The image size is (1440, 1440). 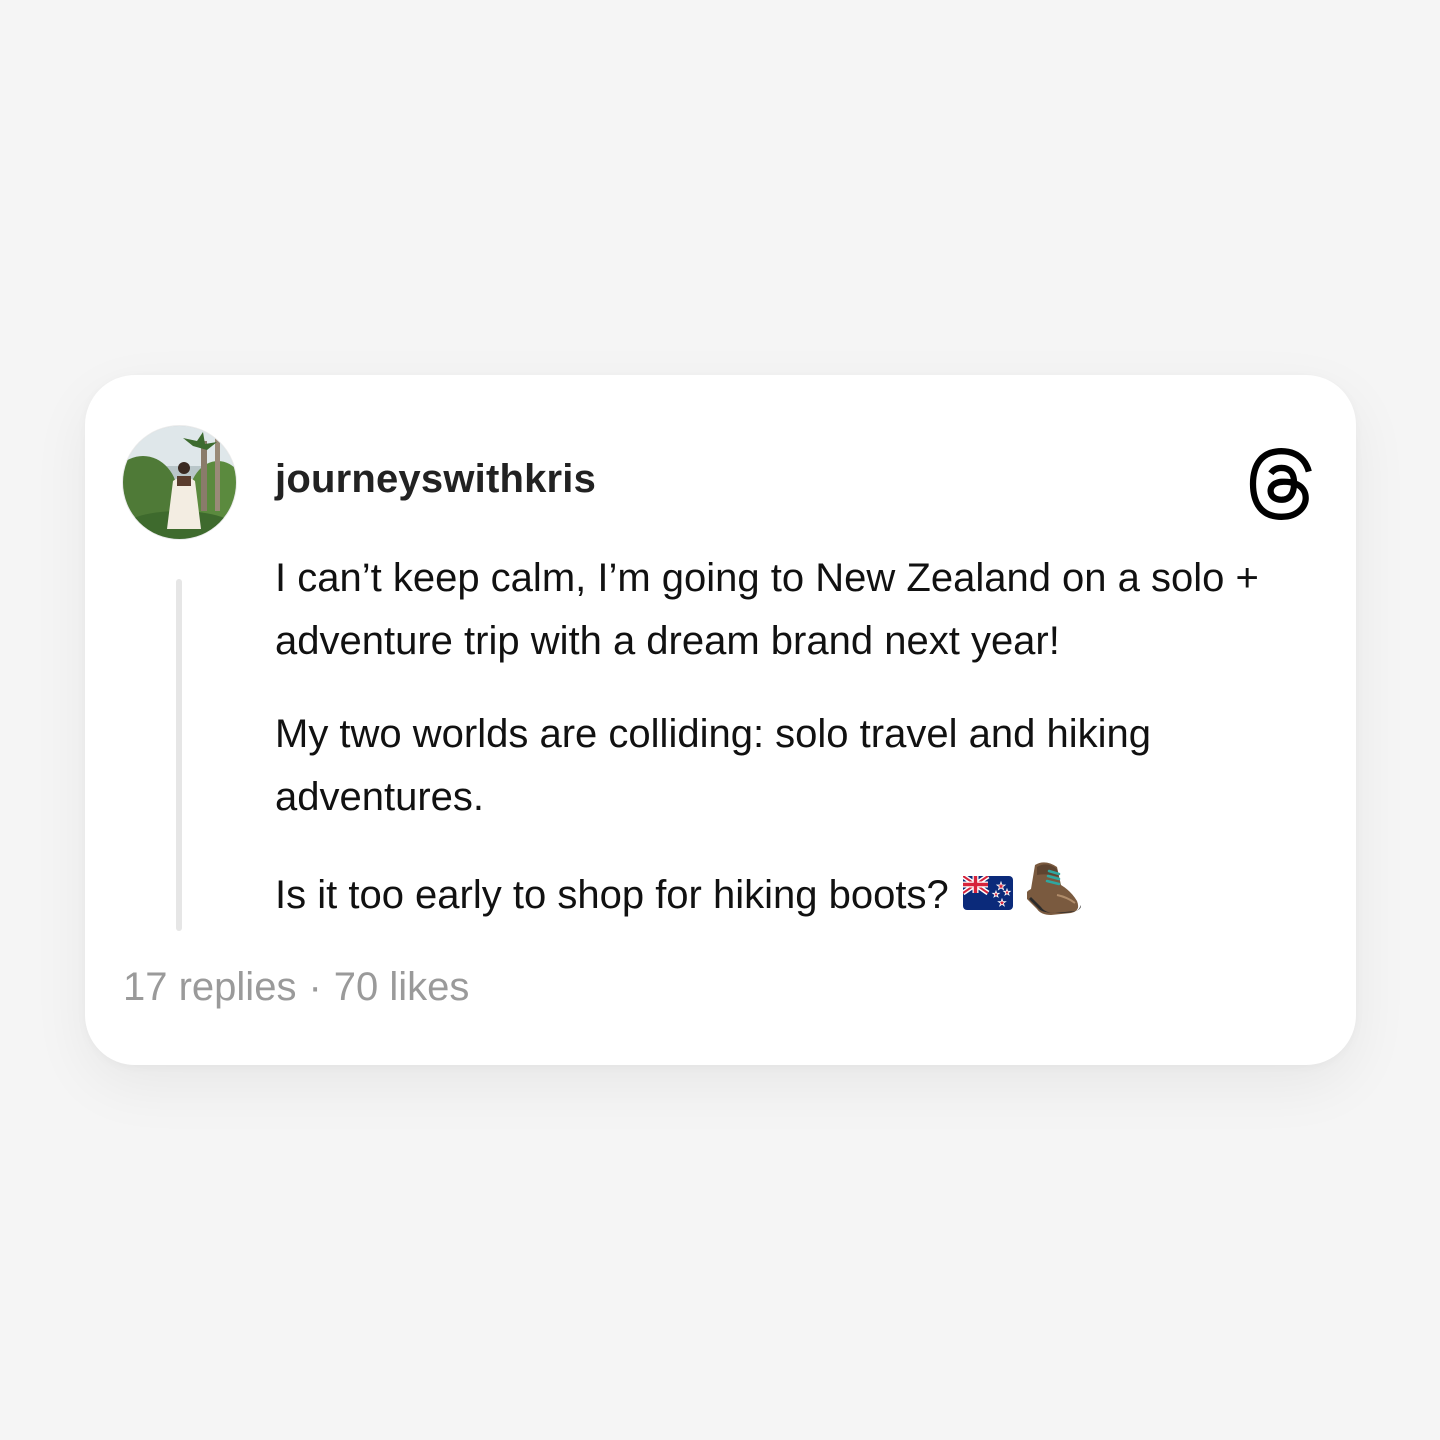 I want to click on post-stats: 17 replies · 70 likes, so click(x=296, y=987).